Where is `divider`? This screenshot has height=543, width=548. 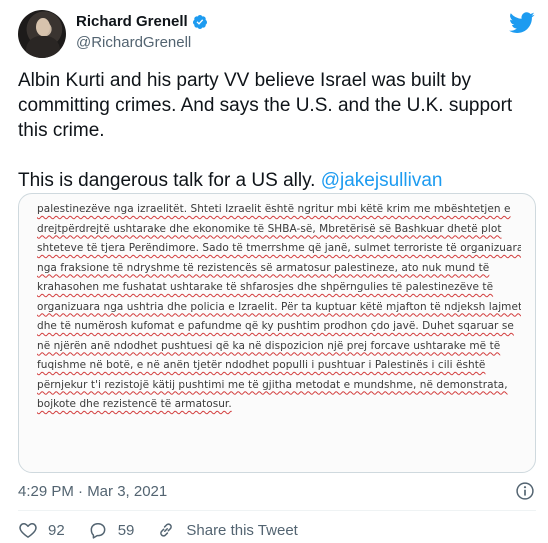 divider is located at coordinates (277, 510).